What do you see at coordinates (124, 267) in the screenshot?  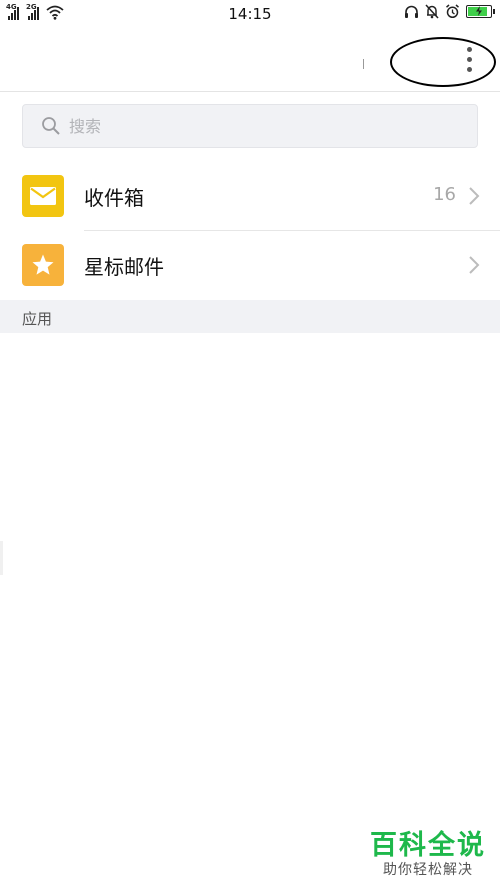 I see `folder-label-starred: 星标邮件` at bounding box center [124, 267].